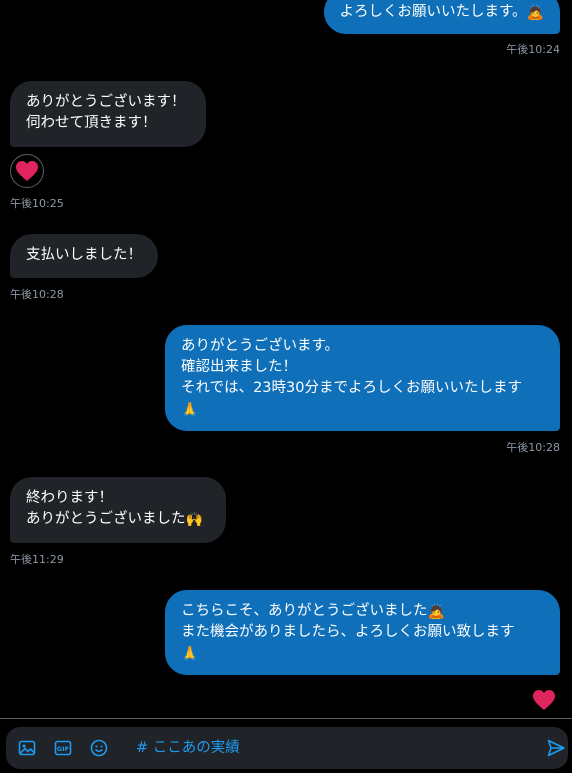 Image resolution: width=572 pixels, height=773 pixels. I want to click on message-bubble-received: 支払いしました！, so click(84, 256).